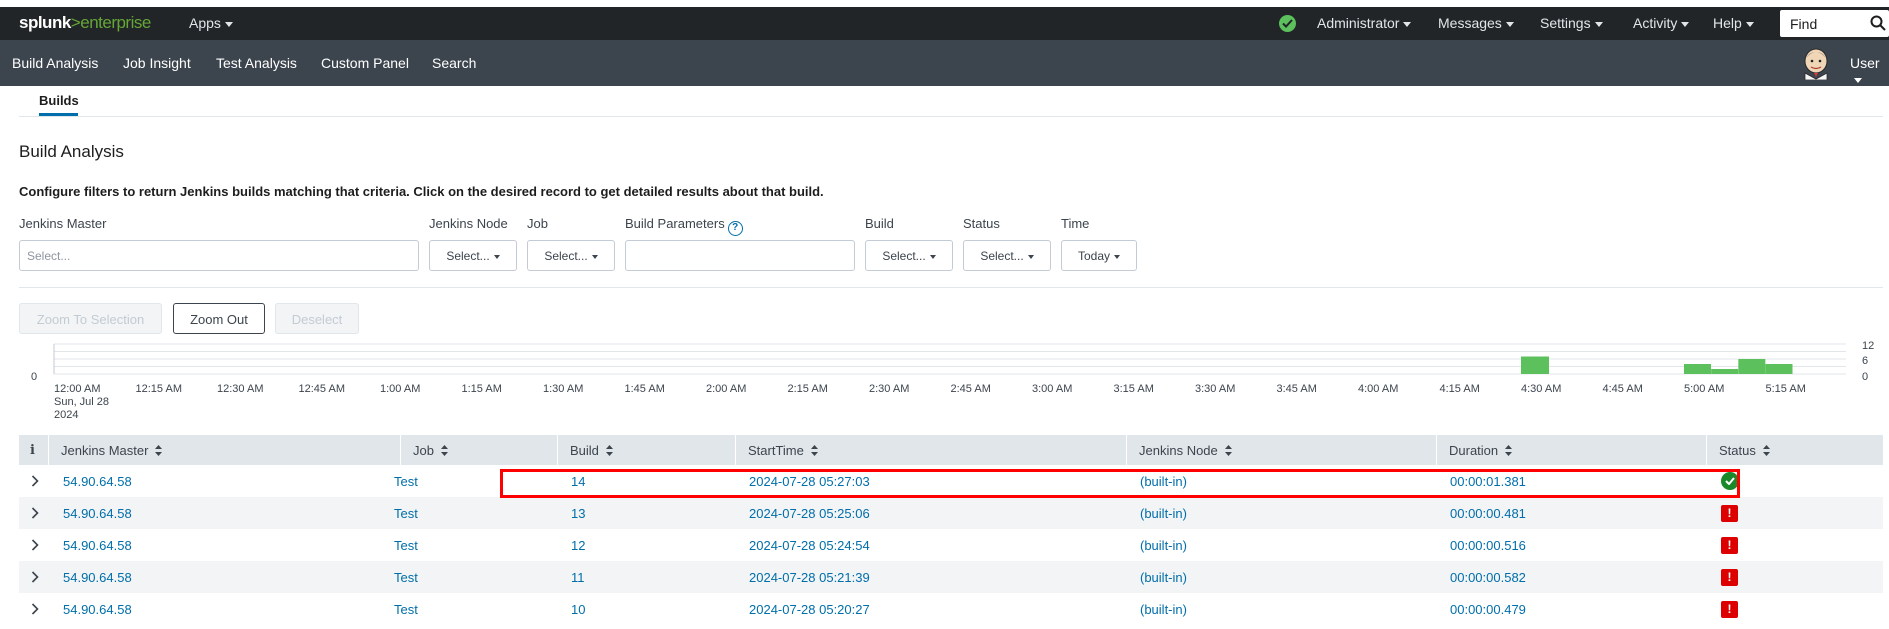  What do you see at coordinates (256, 63) in the screenshot?
I see `nav-test-analysis: Test Analysis` at bounding box center [256, 63].